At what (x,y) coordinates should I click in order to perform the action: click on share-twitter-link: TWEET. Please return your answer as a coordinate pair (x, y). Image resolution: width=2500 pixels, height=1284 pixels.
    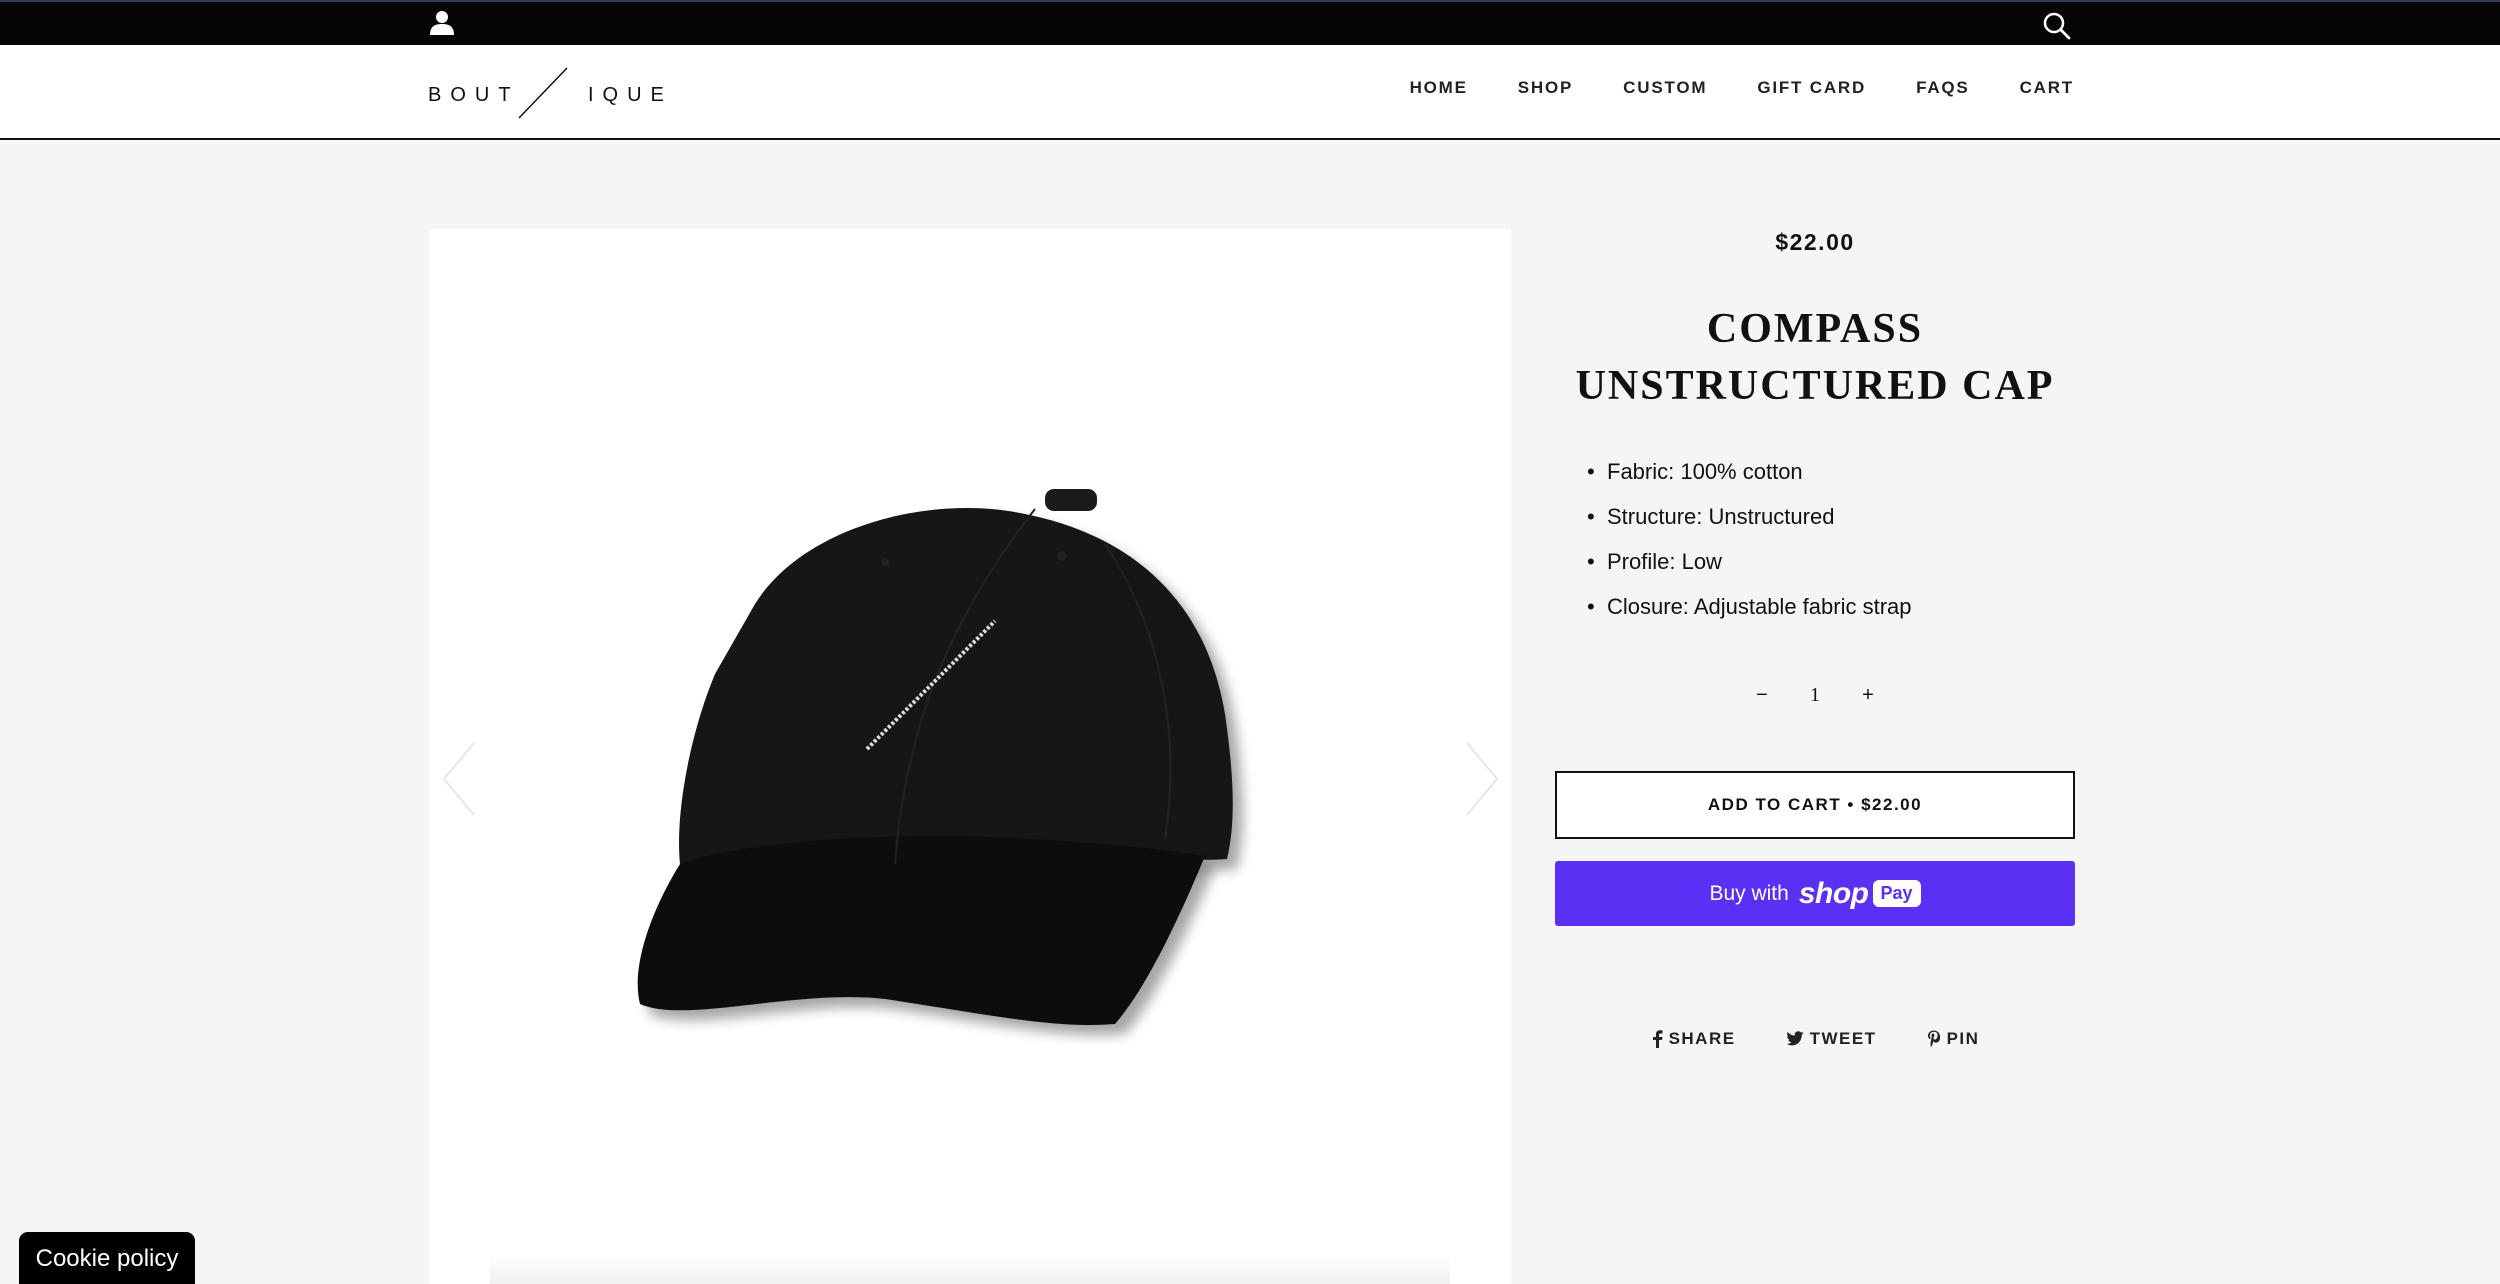
    Looking at the image, I should click on (1831, 1039).